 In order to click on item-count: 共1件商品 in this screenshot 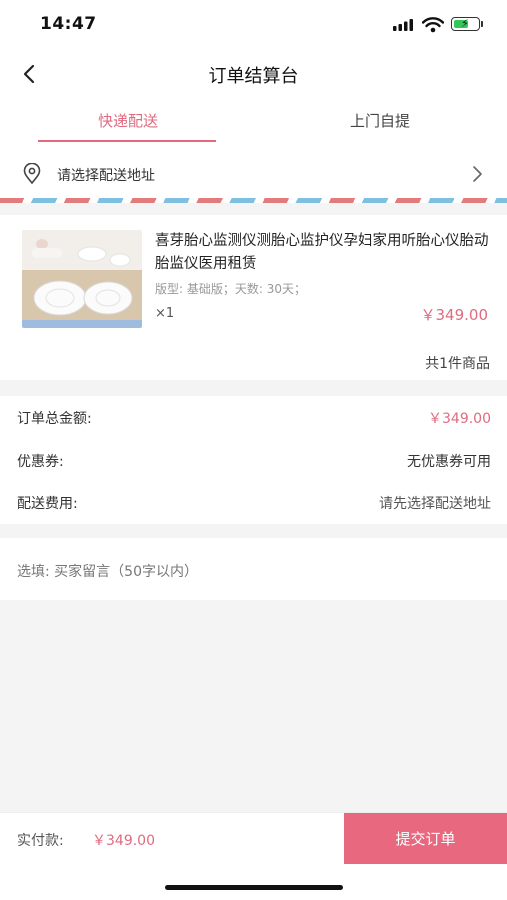, I will do `click(457, 364)`.